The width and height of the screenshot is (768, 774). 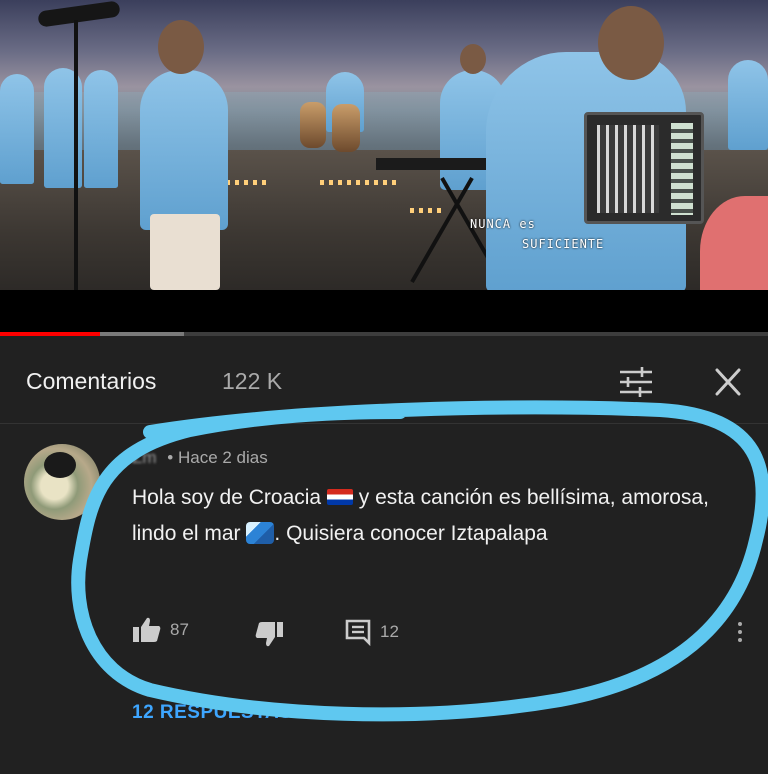 What do you see at coordinates (179, 629) in the screenshot?
I see `like-count: 87` at bounding box center [179, 629].